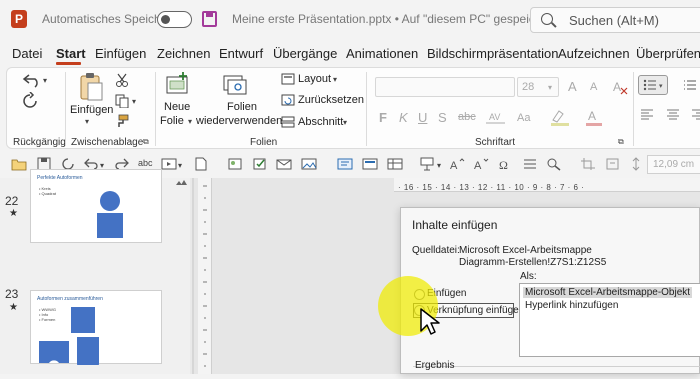 This screenshot has width=700, height=379. I want to click on bullets-button: ▾, so click(653, 85).